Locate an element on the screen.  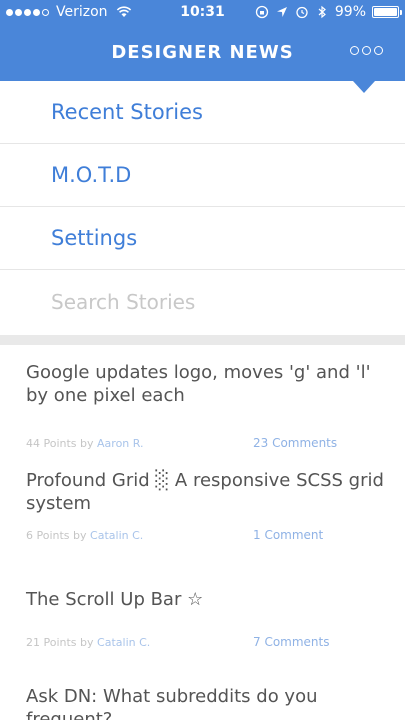
alarm-icon is located at coordinates (302, 12).